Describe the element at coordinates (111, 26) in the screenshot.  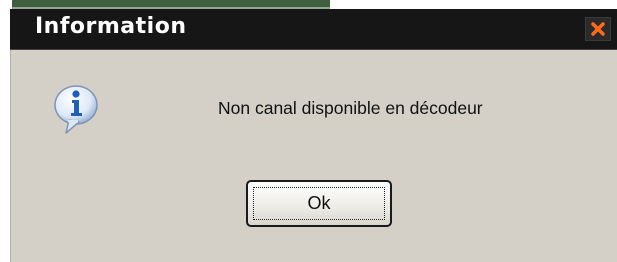
I see `dialog-title: Information` at that location.